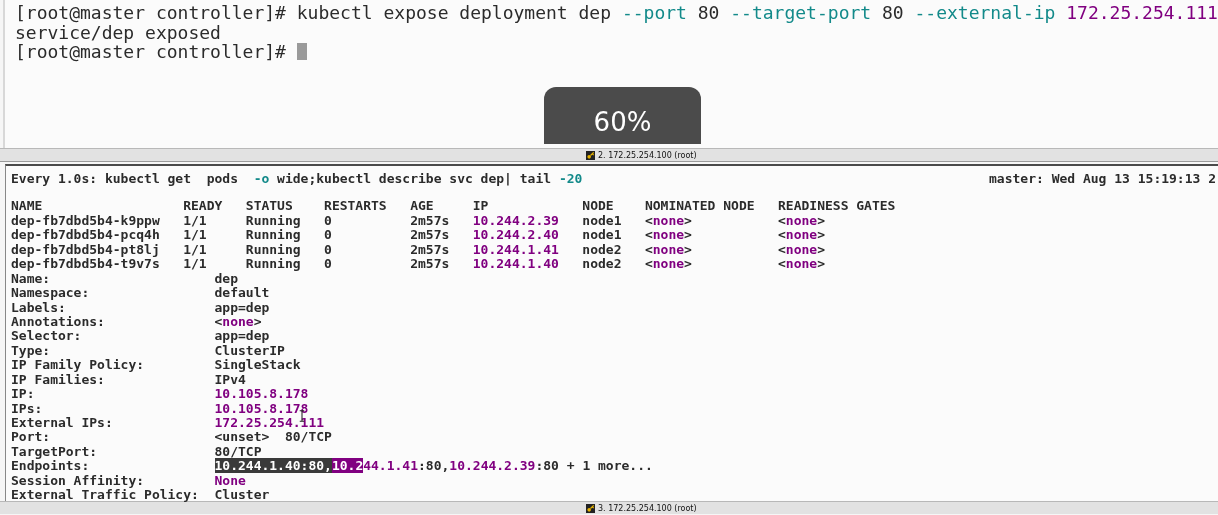  Describe the element at coordinates (137, 451) in the screenshot. I see `terminal-line: TargetPort: 80/TCP` at that location.